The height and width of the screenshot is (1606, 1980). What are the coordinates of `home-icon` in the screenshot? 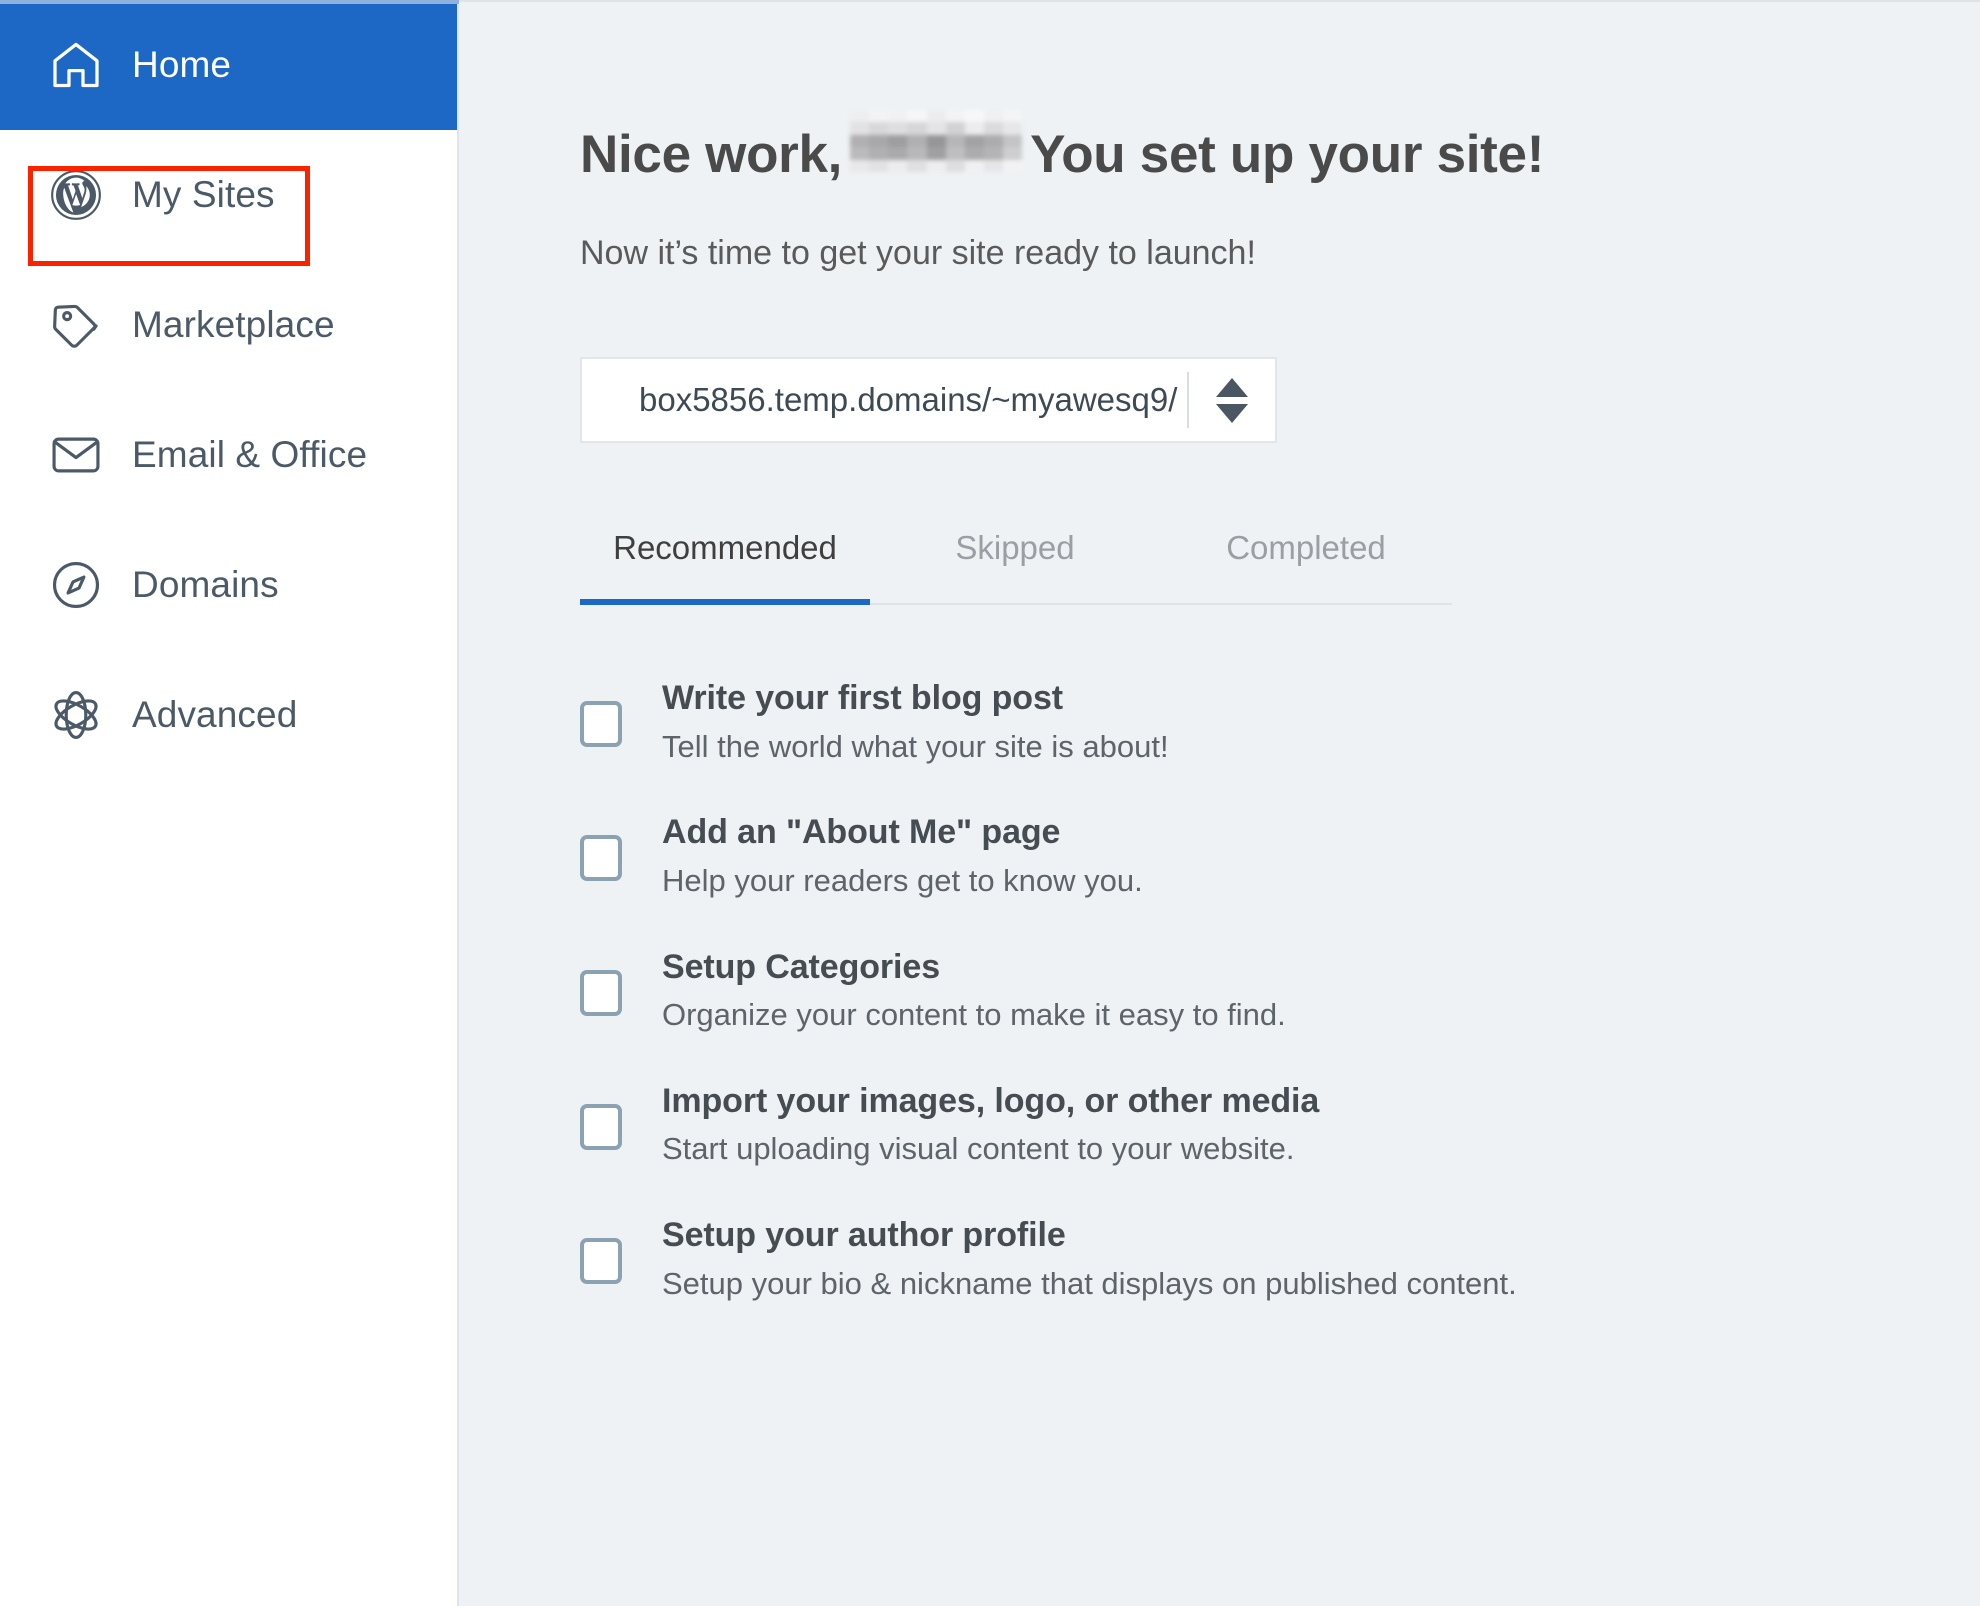 It's located at (76, 65).